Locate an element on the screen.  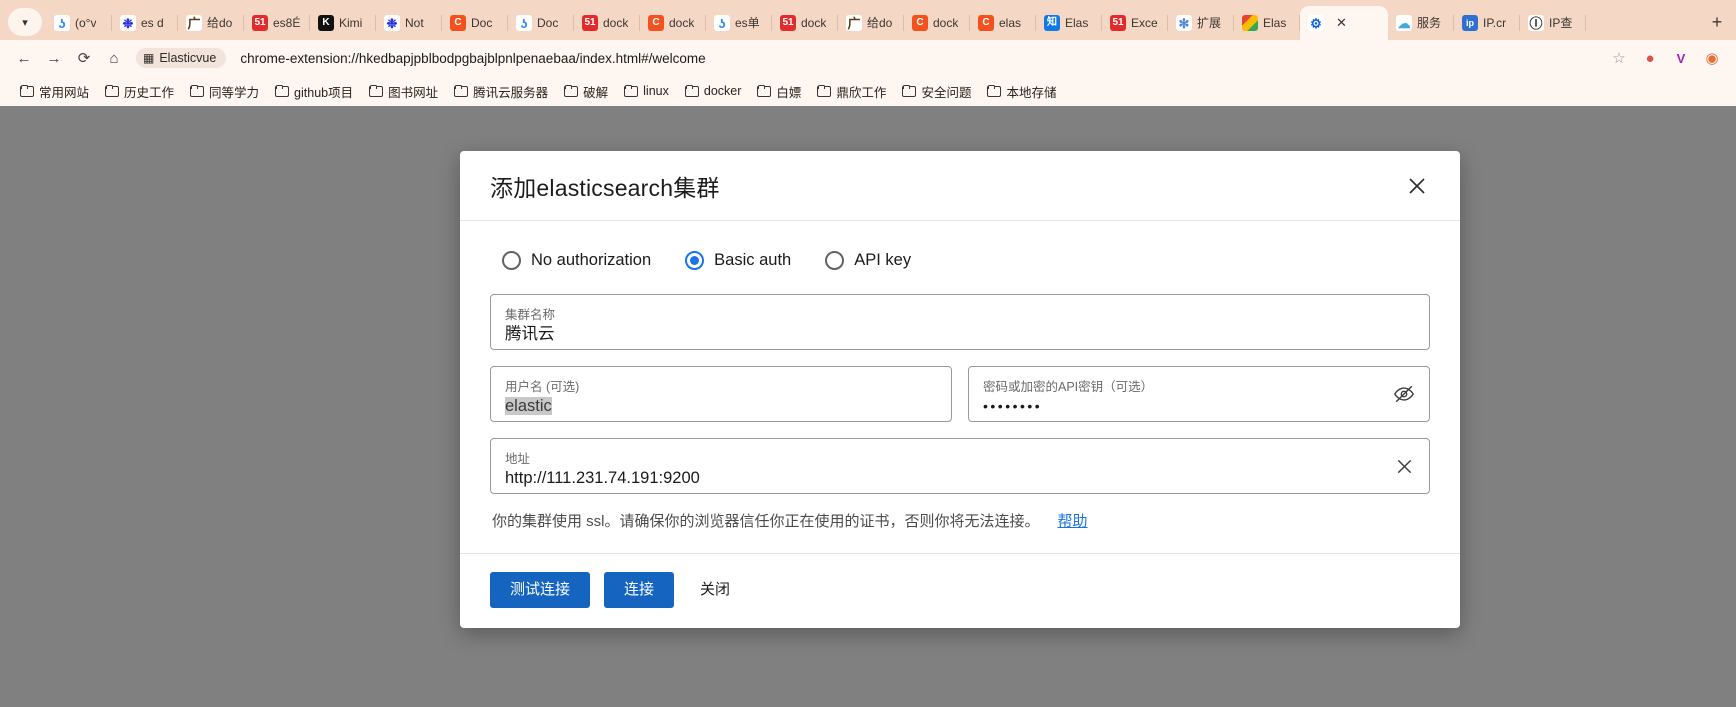
auth-radio-option: API key is located at coordinates (868, 260).